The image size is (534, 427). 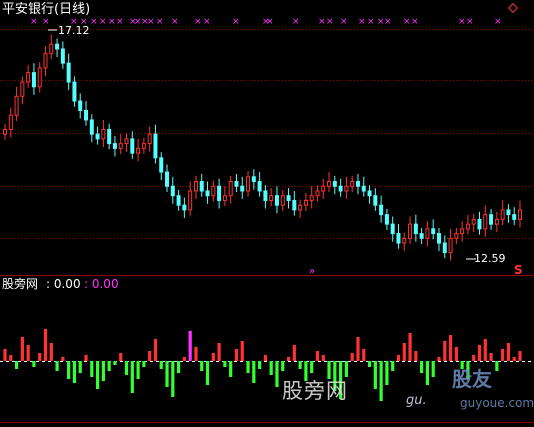 I want to click on indicator-value-2: : 0.00, so click(x=101, y=284).